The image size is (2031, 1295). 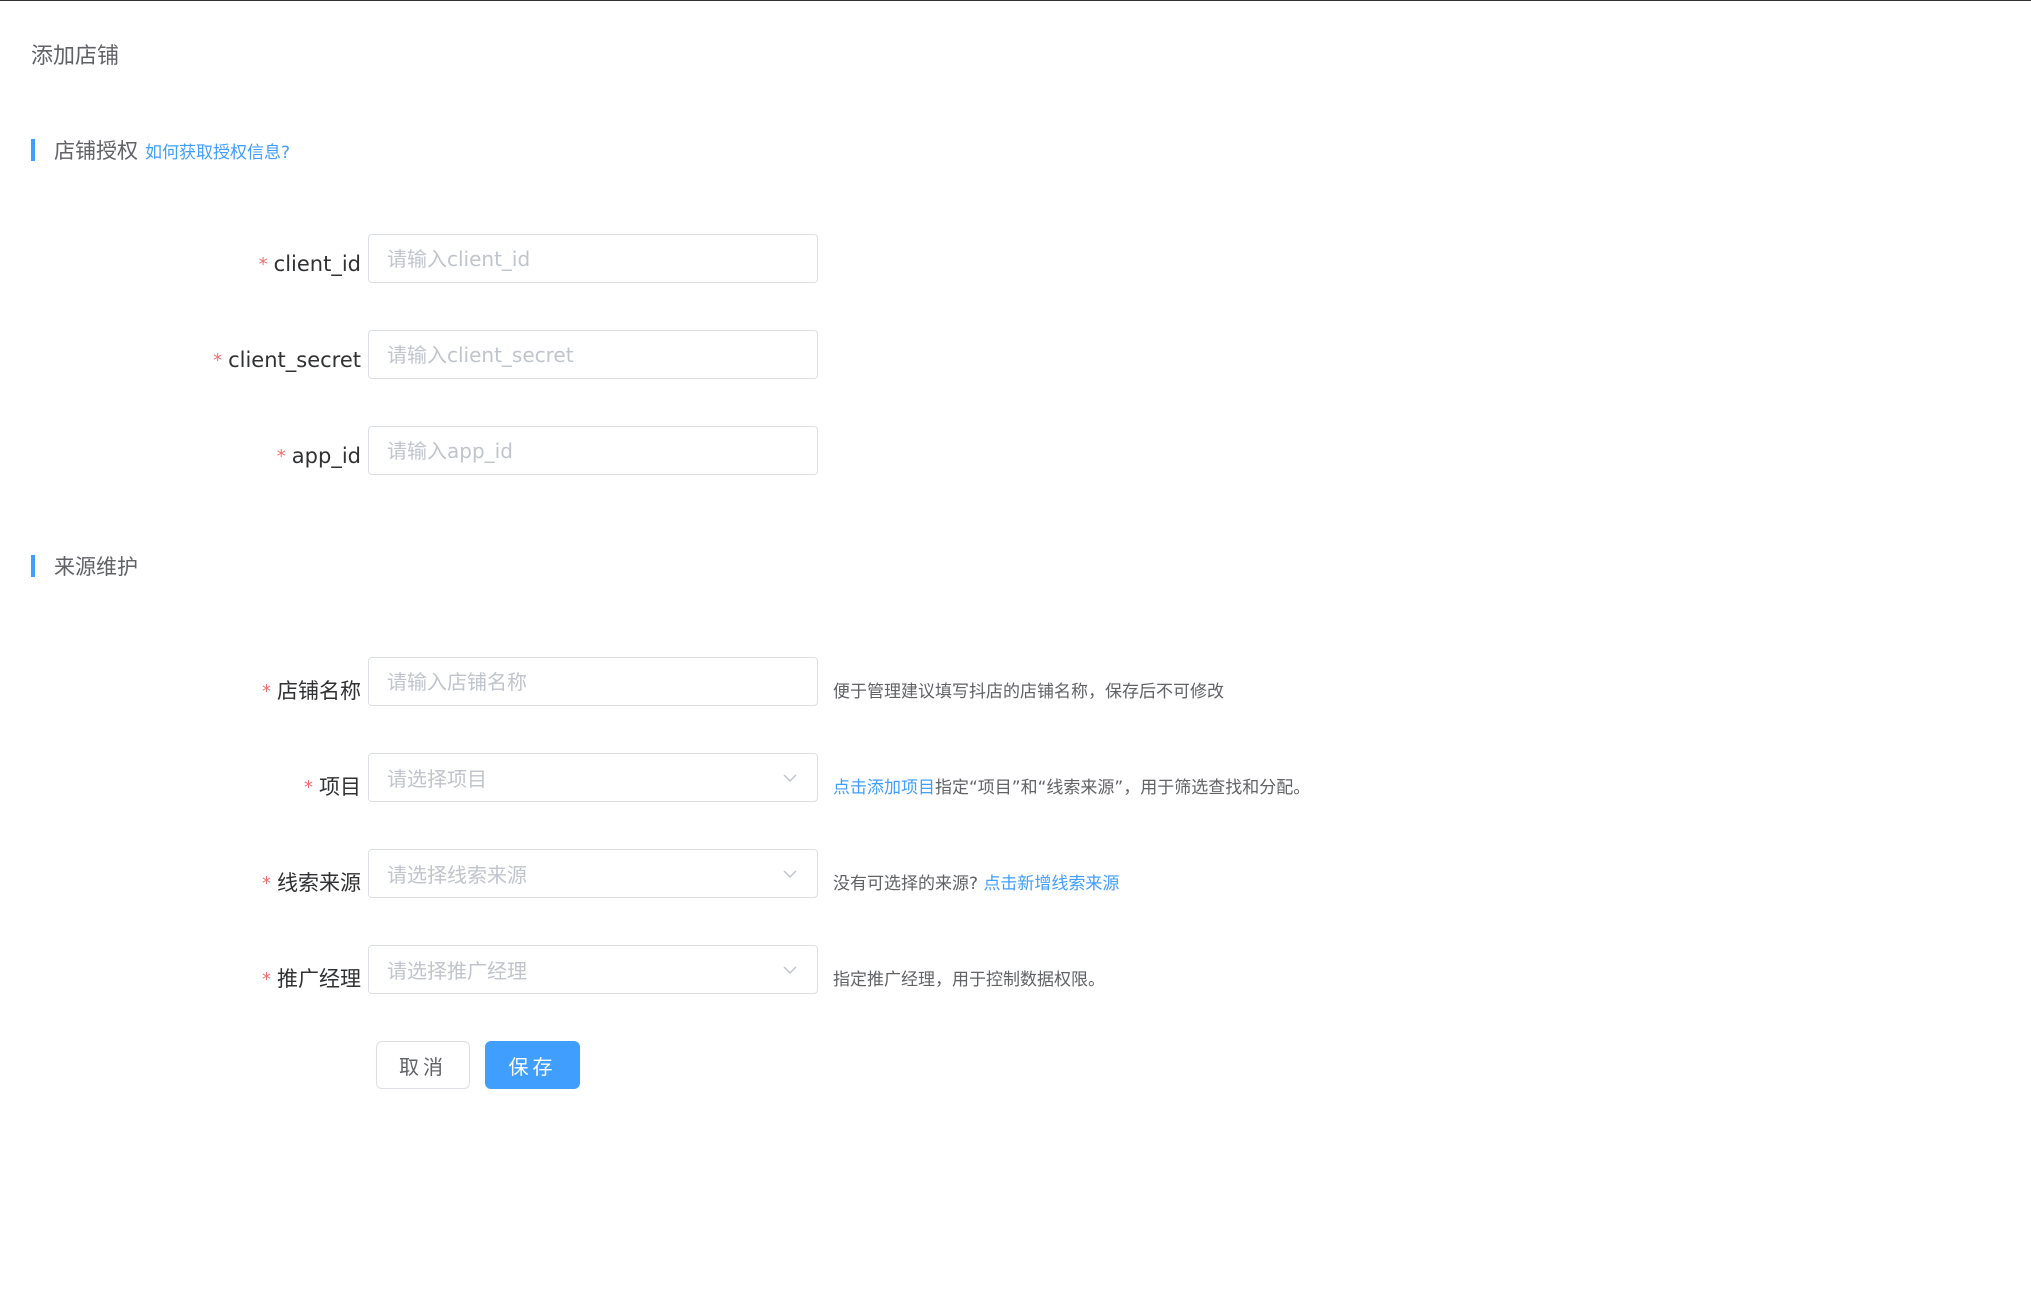 I want to click on project-select: 请选择项目, so click(x=593, y=777).